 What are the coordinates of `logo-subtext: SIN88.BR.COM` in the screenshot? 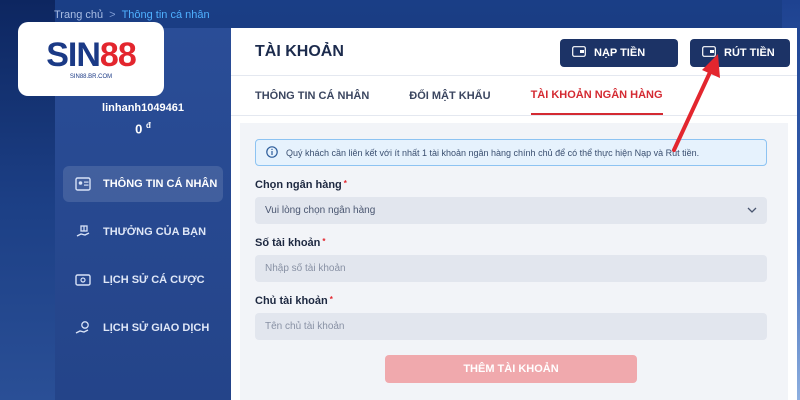 It's located at (91, 77).